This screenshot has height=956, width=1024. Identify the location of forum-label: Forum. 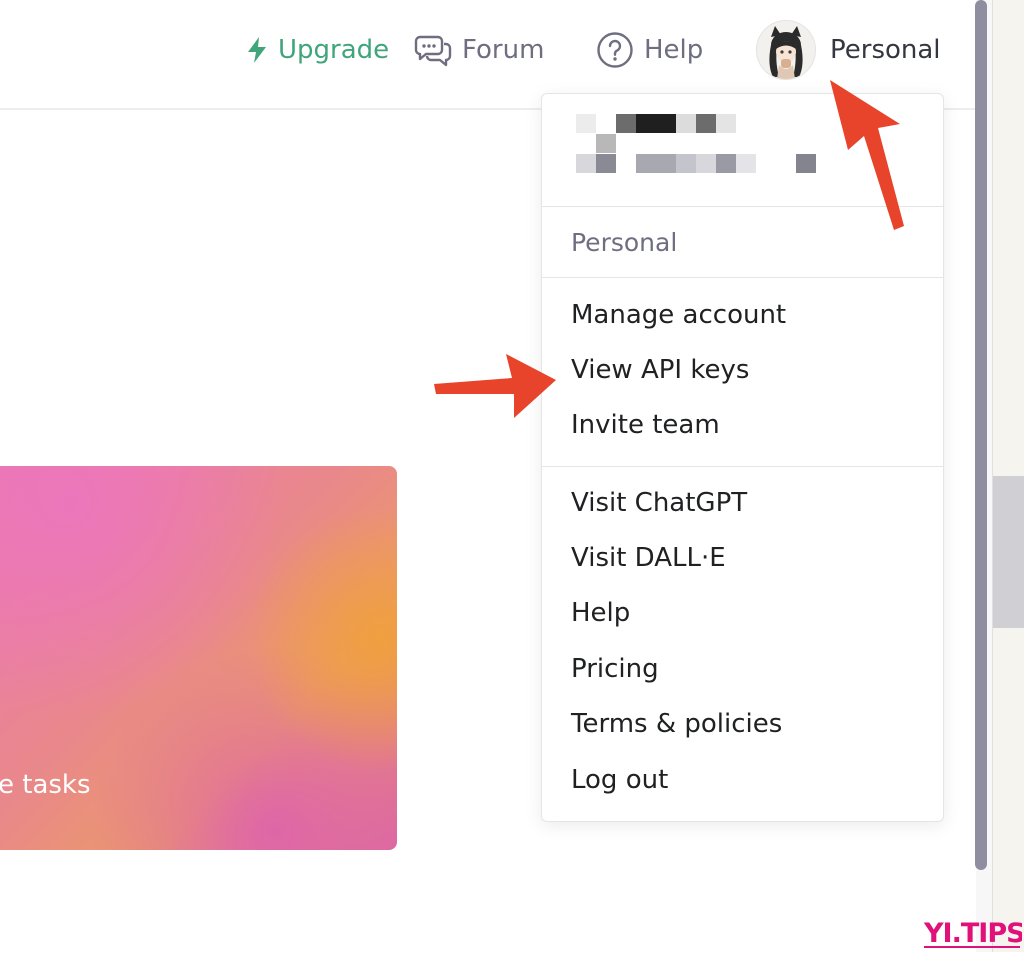
(503, 50).